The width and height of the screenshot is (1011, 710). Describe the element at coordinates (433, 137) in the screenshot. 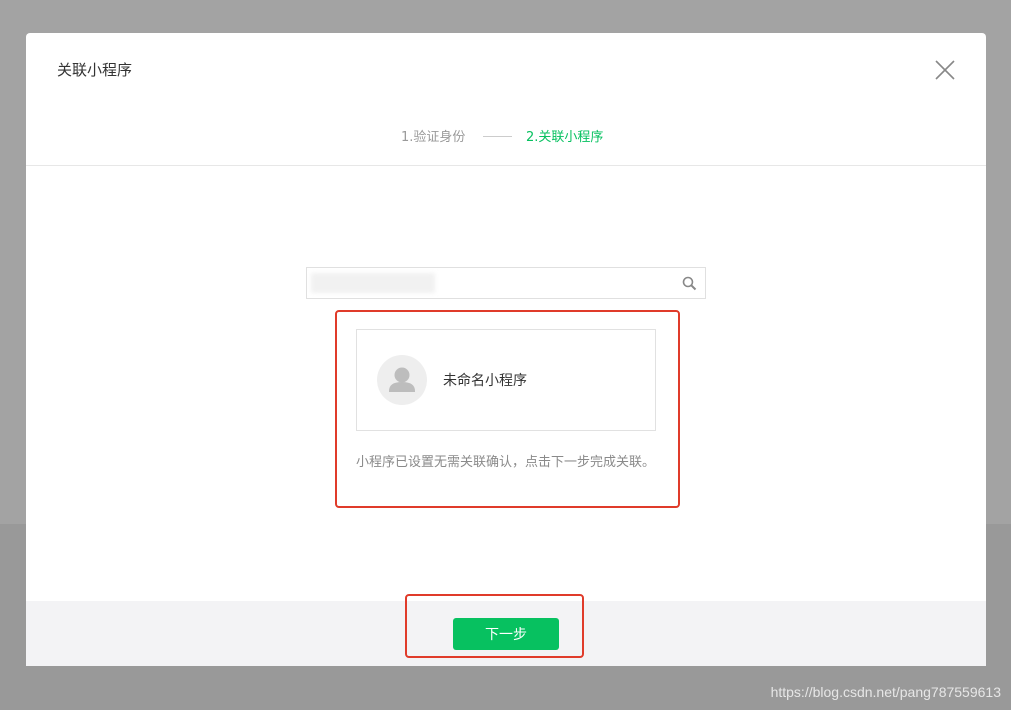

I see `step-verify-identity: 1.验证身份` at that location.